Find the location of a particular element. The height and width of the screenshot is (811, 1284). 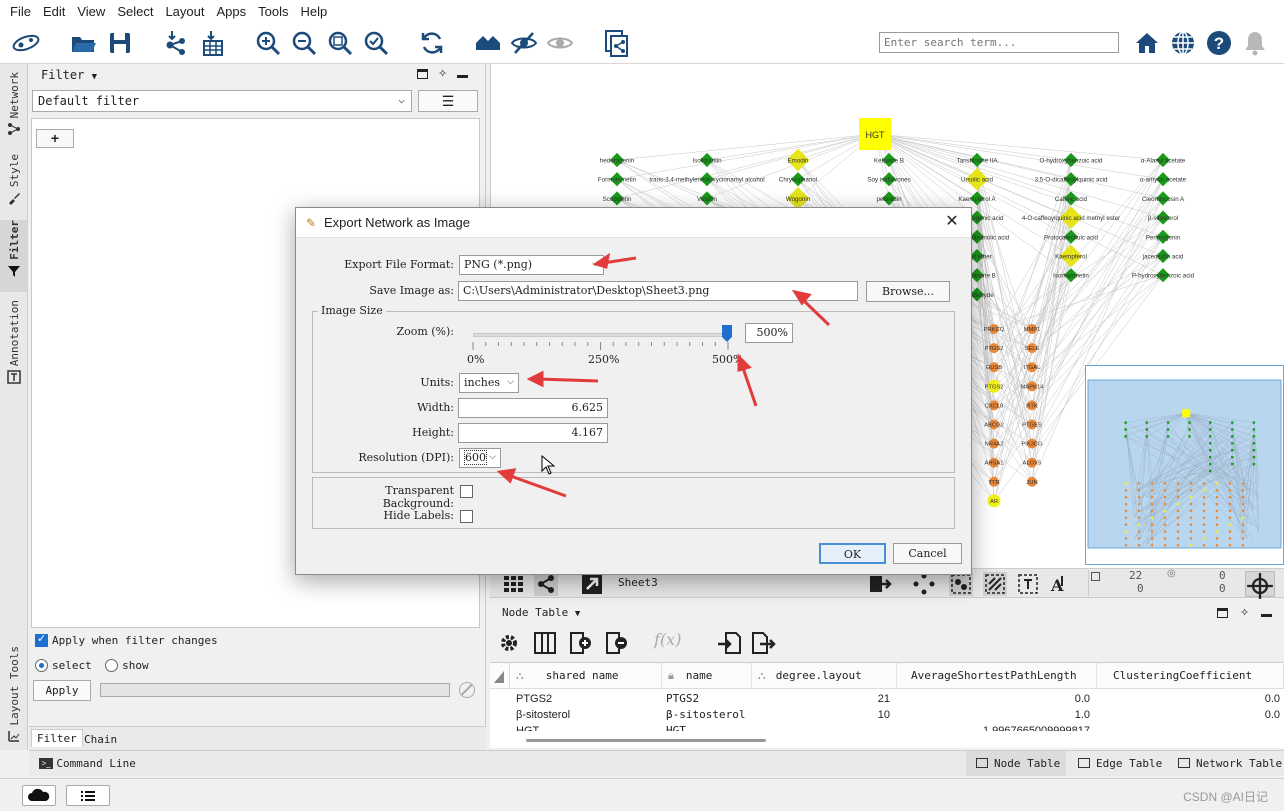

tab-node-table: Node Table is located at coordinates (1016, 763).